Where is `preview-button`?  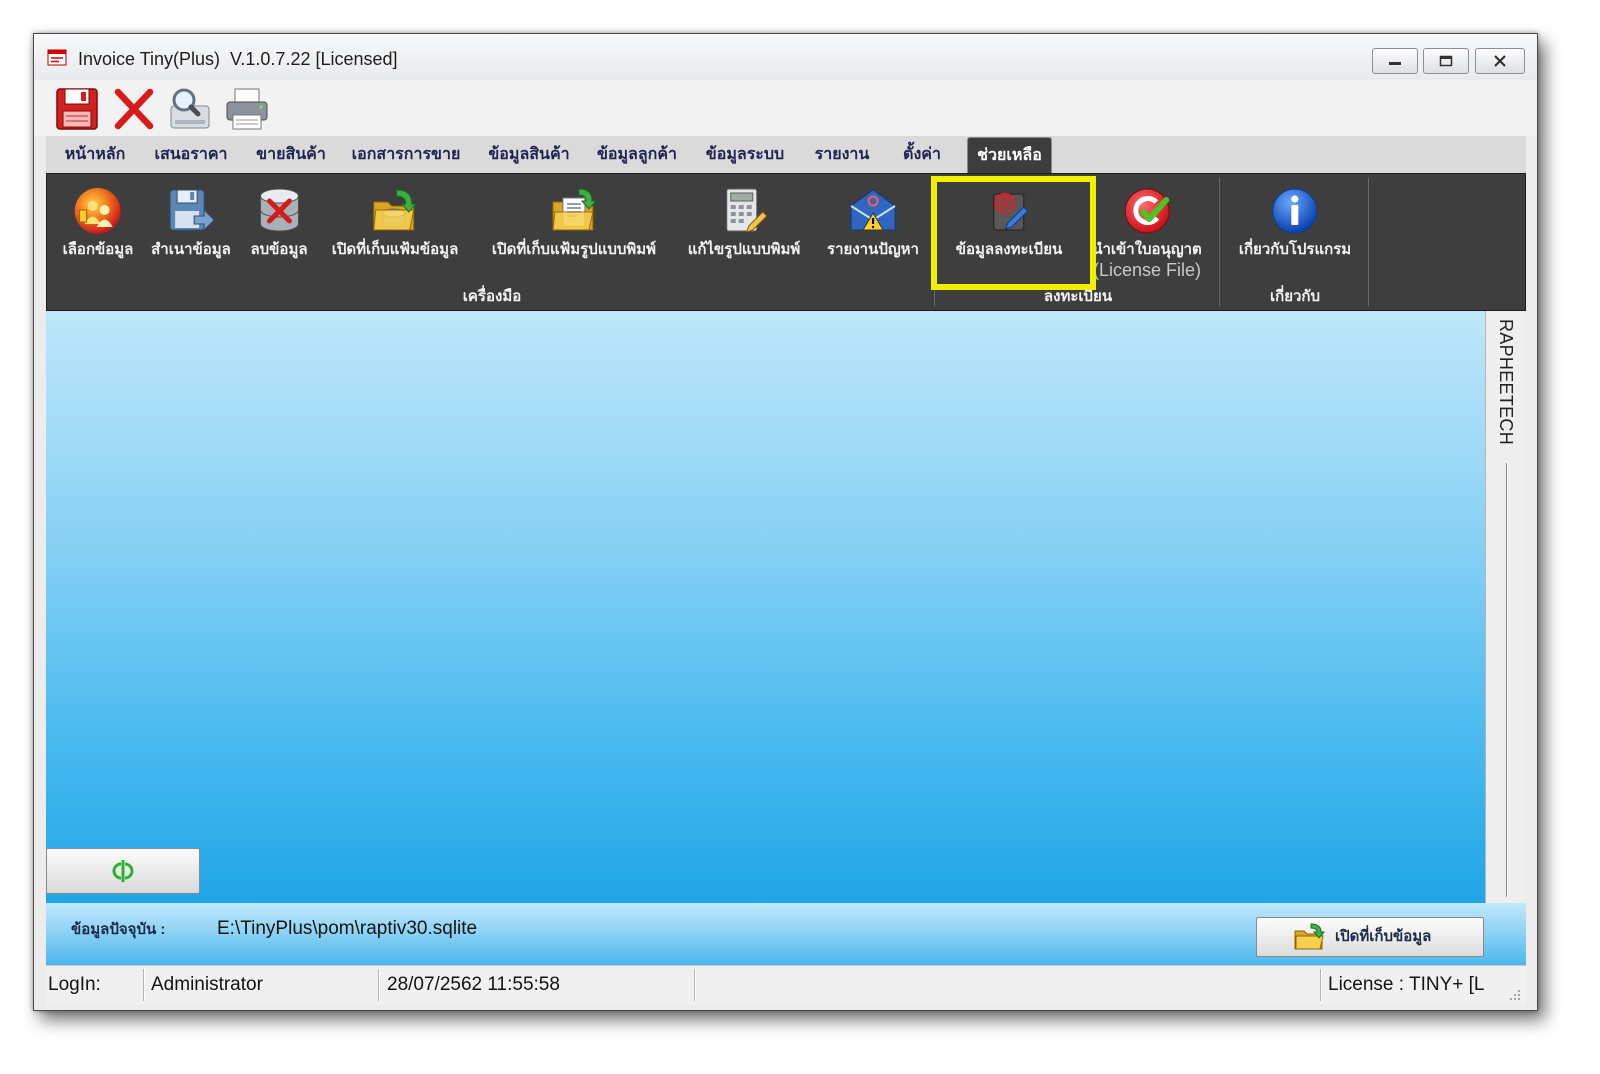
preview-button is located at coordinates (188, 109).